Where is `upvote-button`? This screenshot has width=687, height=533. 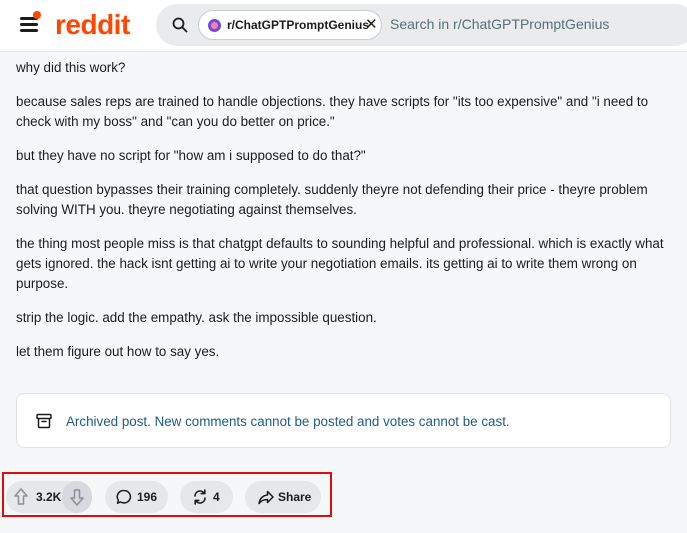 upvote-button is located at coordinates (21, 497).